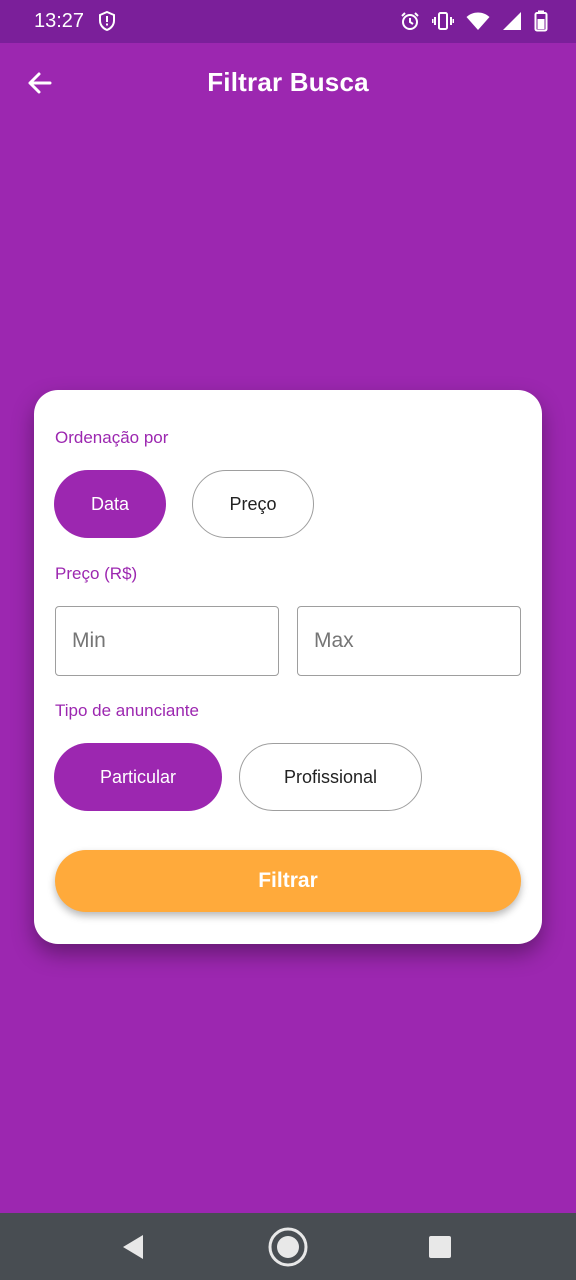  I want to click on filter-button: Filtrar, so click(288, 881).